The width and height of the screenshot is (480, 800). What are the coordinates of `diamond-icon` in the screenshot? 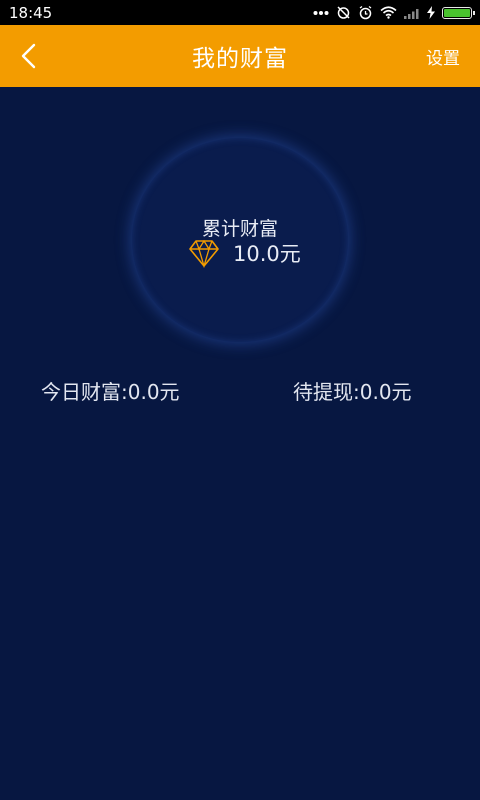 It's located at (204, 253).